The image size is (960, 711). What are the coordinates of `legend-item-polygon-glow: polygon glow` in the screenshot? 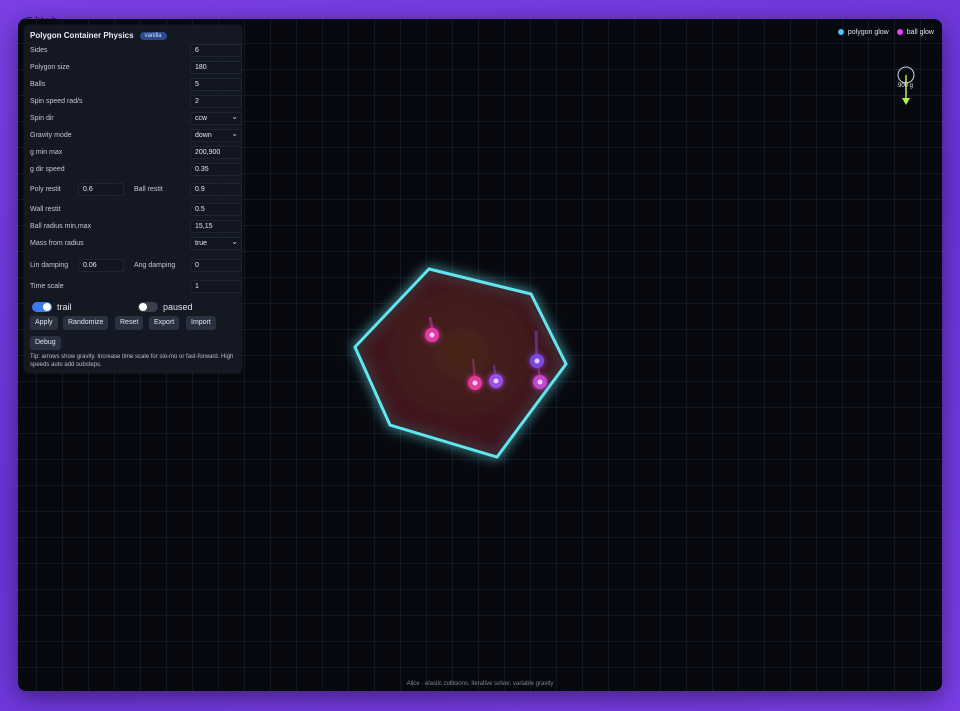 It's located at (863, 32).